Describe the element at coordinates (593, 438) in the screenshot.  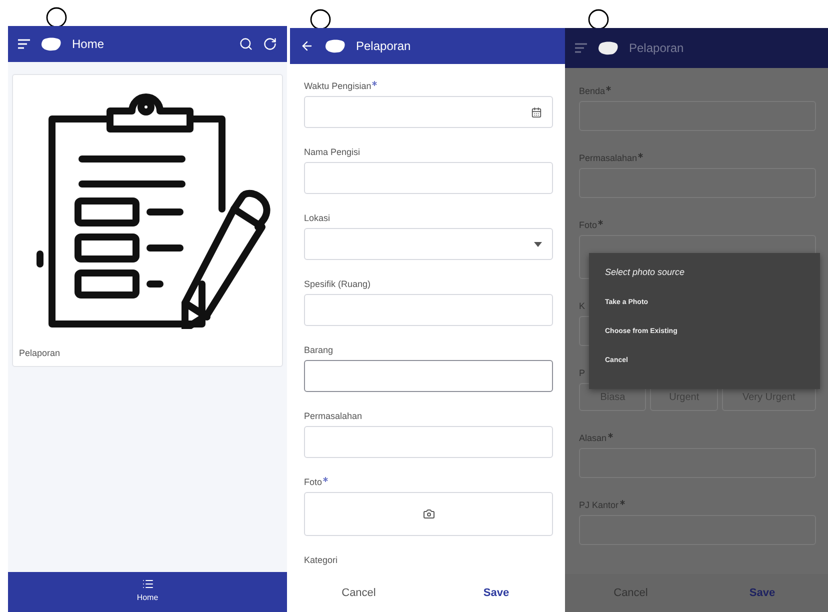
I see `field-label: Alasan` at that location.